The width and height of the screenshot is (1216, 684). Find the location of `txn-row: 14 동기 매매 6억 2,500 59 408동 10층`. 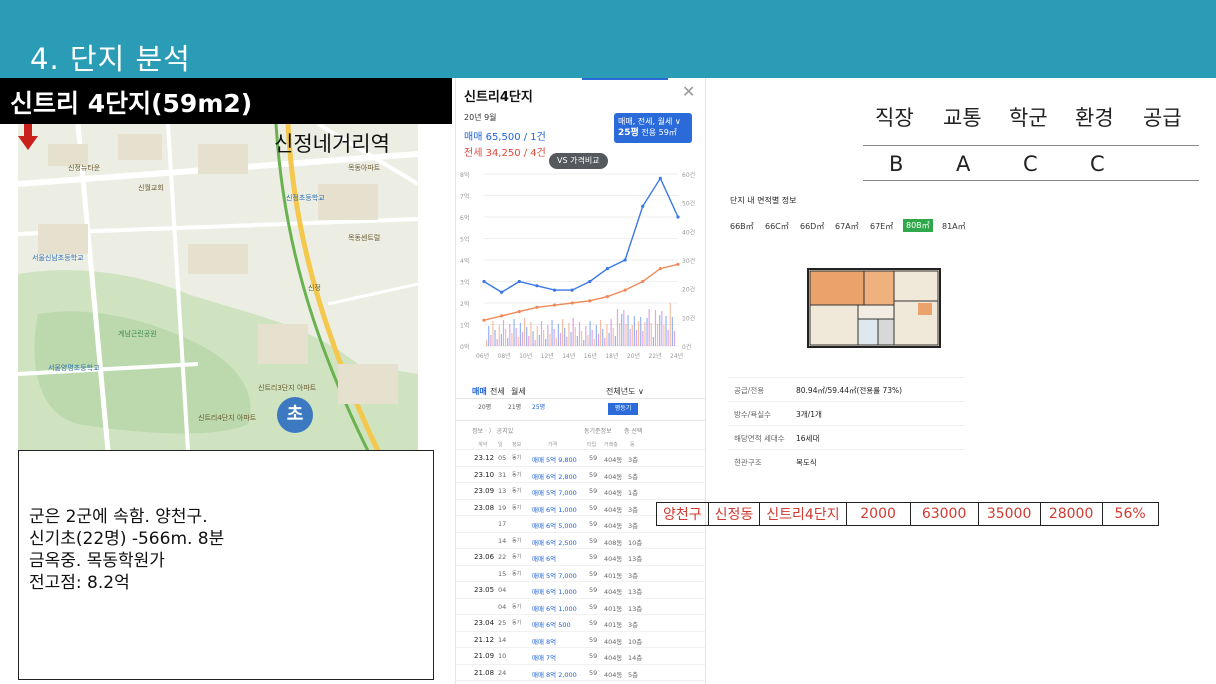

txn-row: 14 동기 매매 6억 2,500 59 408동 10층 is located at coordinates (580, 541).